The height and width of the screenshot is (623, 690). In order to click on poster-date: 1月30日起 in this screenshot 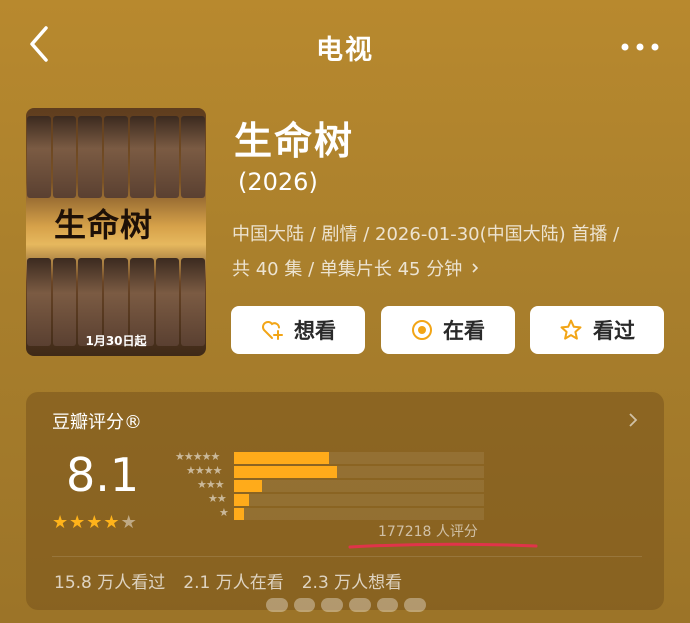, I will do `click(116, 341)`.